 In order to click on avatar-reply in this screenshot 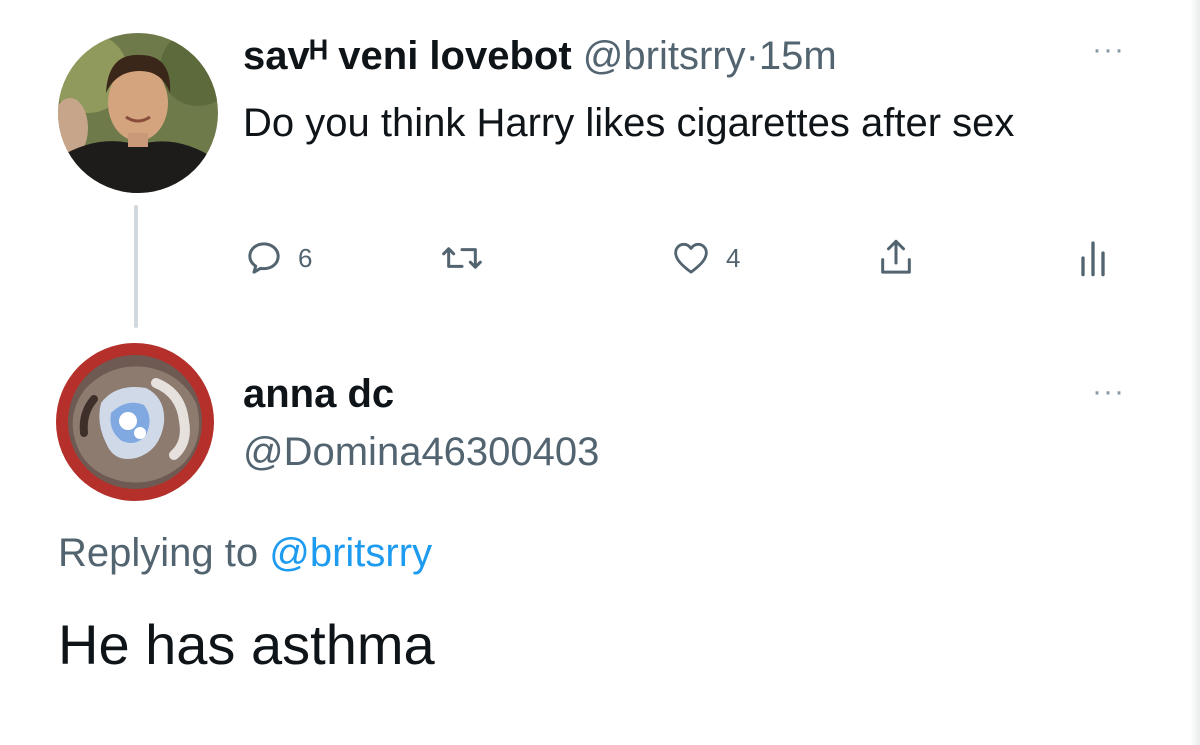, I will do `click(135, 422)`.